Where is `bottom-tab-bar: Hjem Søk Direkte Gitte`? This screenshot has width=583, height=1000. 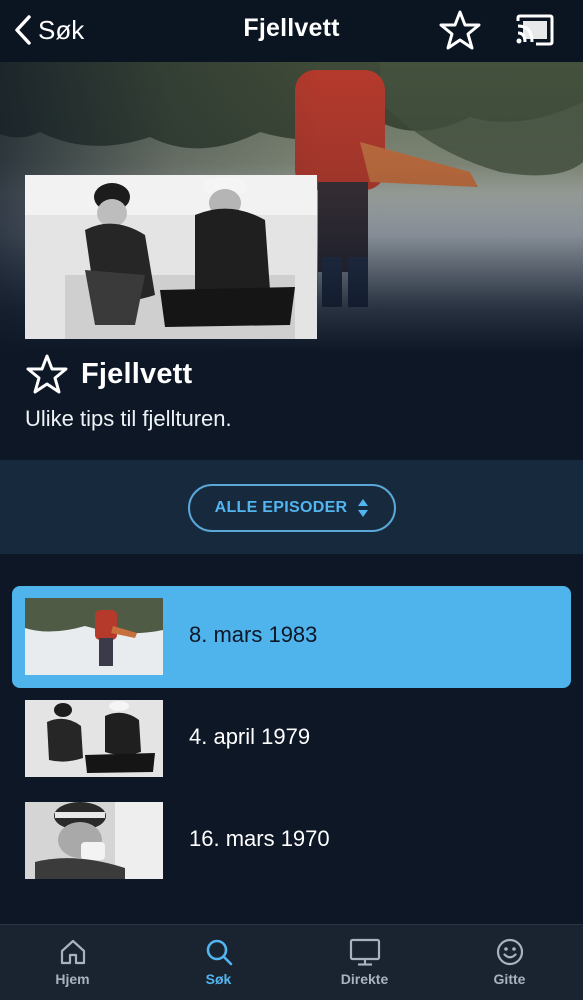
bottom-tab-bar: Hjem Søk Direkte Gitte is located at coordinates (291, 962).